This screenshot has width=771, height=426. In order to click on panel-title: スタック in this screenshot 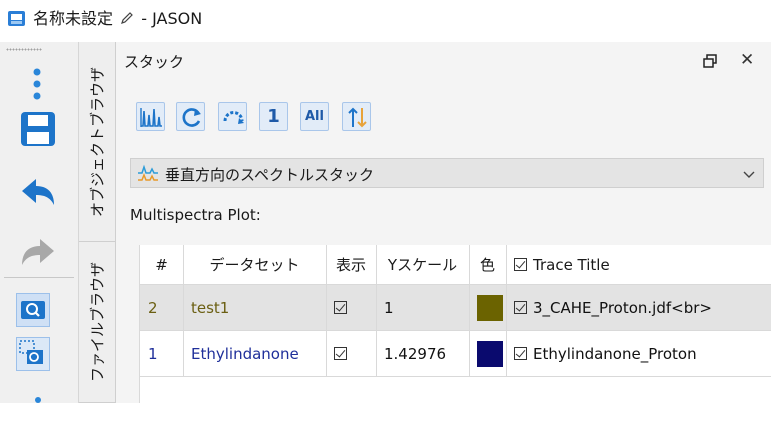, I will do `click(154, 62)`.